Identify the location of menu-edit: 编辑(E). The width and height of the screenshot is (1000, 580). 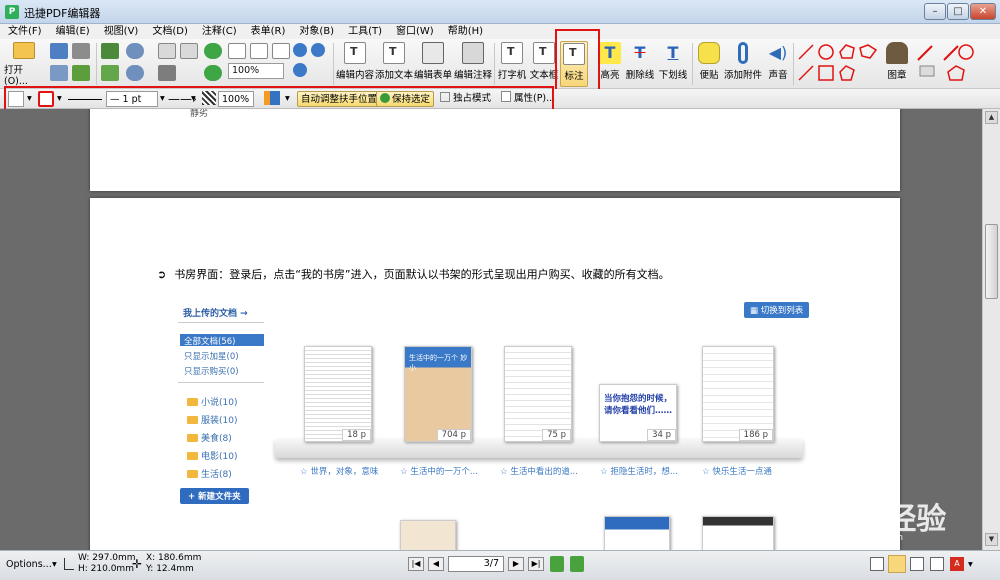
(73, 31).